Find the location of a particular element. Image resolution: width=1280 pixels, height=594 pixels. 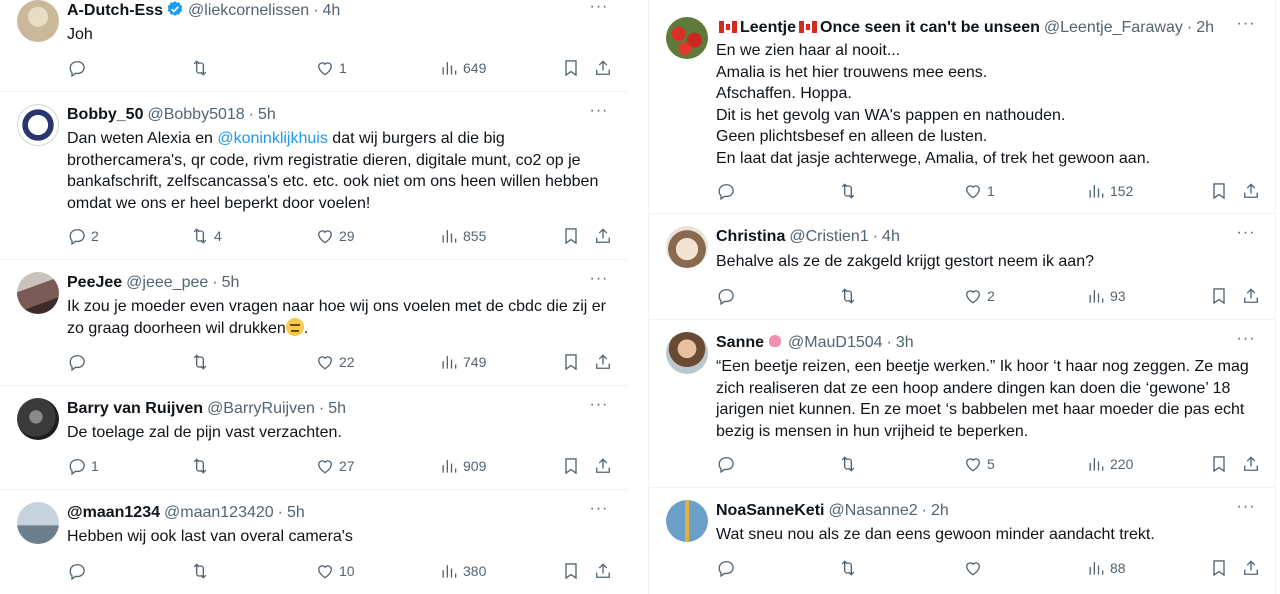

display-name: @maan1234 is located at coordinates (113, 512).